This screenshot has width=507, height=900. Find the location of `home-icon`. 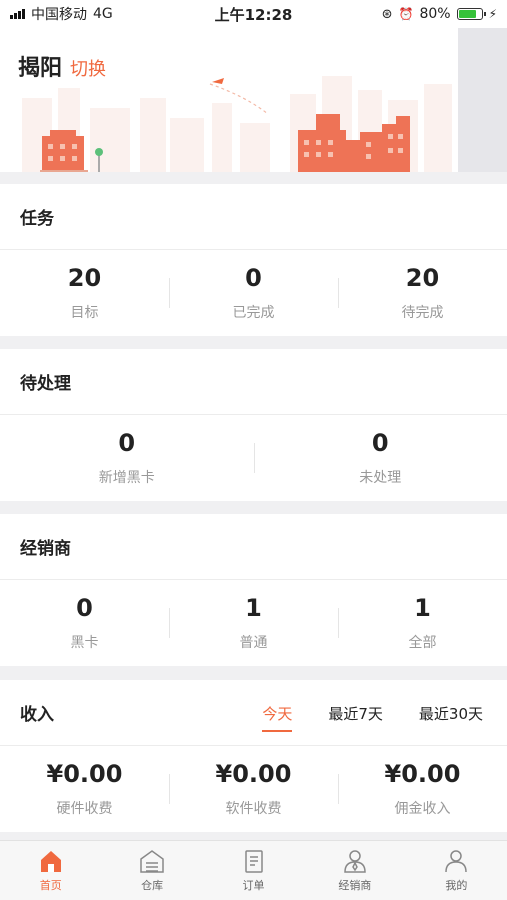

home-icon is located at coordinates (50, 861).